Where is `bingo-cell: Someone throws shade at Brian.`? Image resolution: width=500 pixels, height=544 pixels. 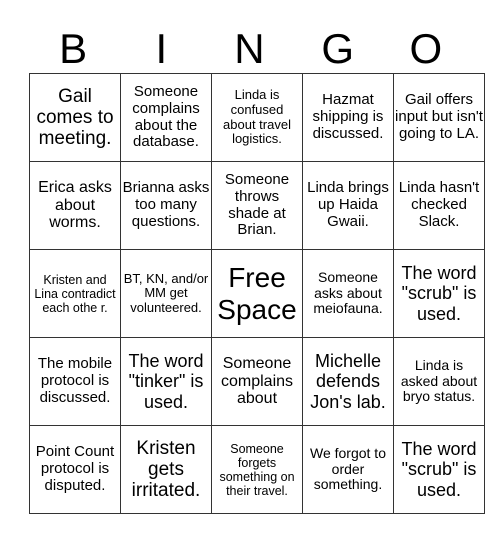
bingo-cell: Someone throws shade at Brian. is located at coordinates (257, 205).